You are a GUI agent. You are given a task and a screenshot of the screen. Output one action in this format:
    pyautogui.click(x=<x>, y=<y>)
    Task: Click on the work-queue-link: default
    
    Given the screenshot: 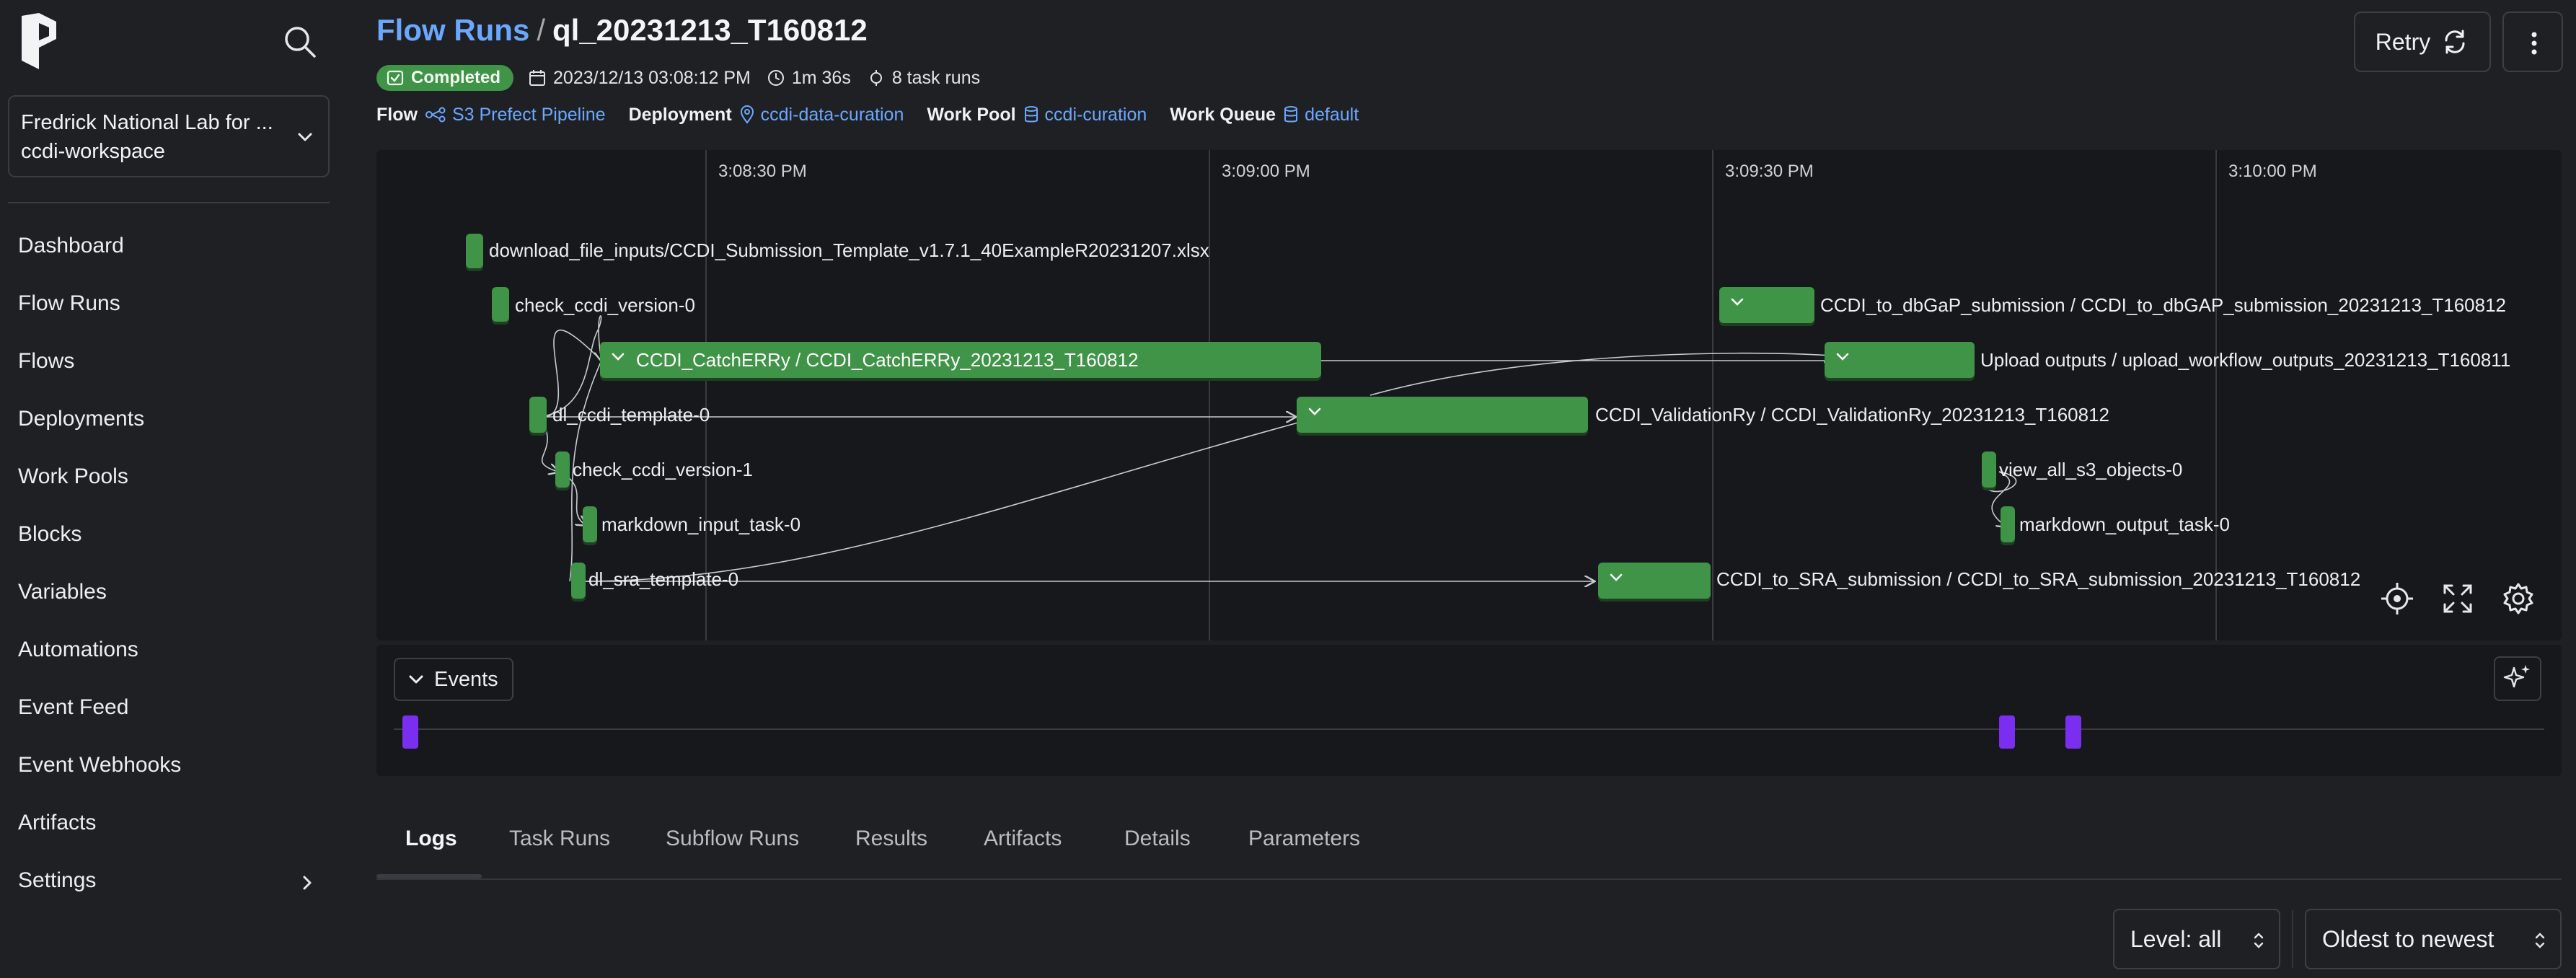 What is the action you would take?
    pyautogui.click(x=1321, y=115)
    